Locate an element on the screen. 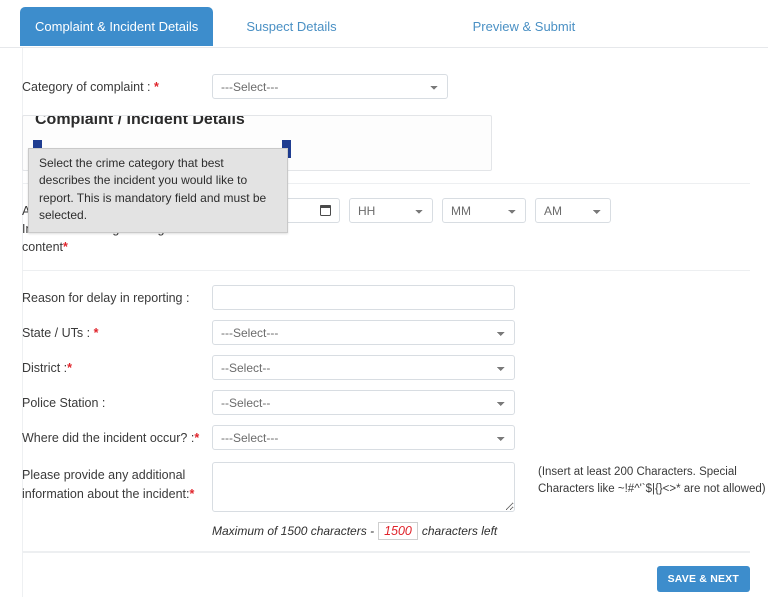 This screenshot has height=597, width=768. incident-minute-select: MM is located at coordinates (484, 210).